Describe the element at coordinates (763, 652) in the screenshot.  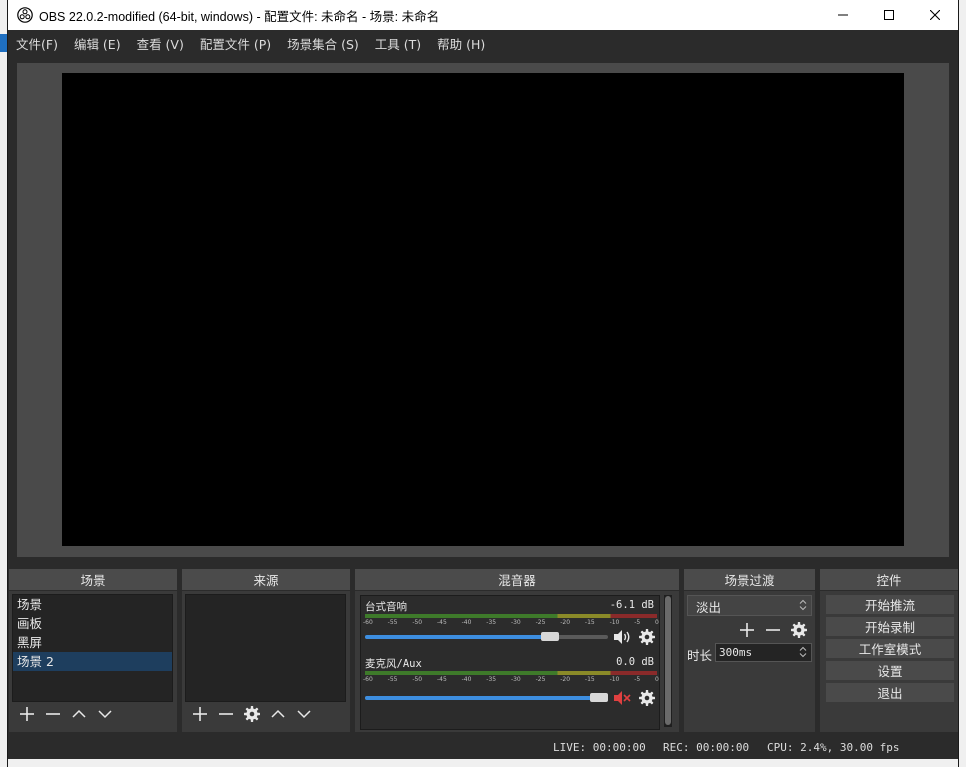
I see `duration-spinbox: 300ms` at that location.